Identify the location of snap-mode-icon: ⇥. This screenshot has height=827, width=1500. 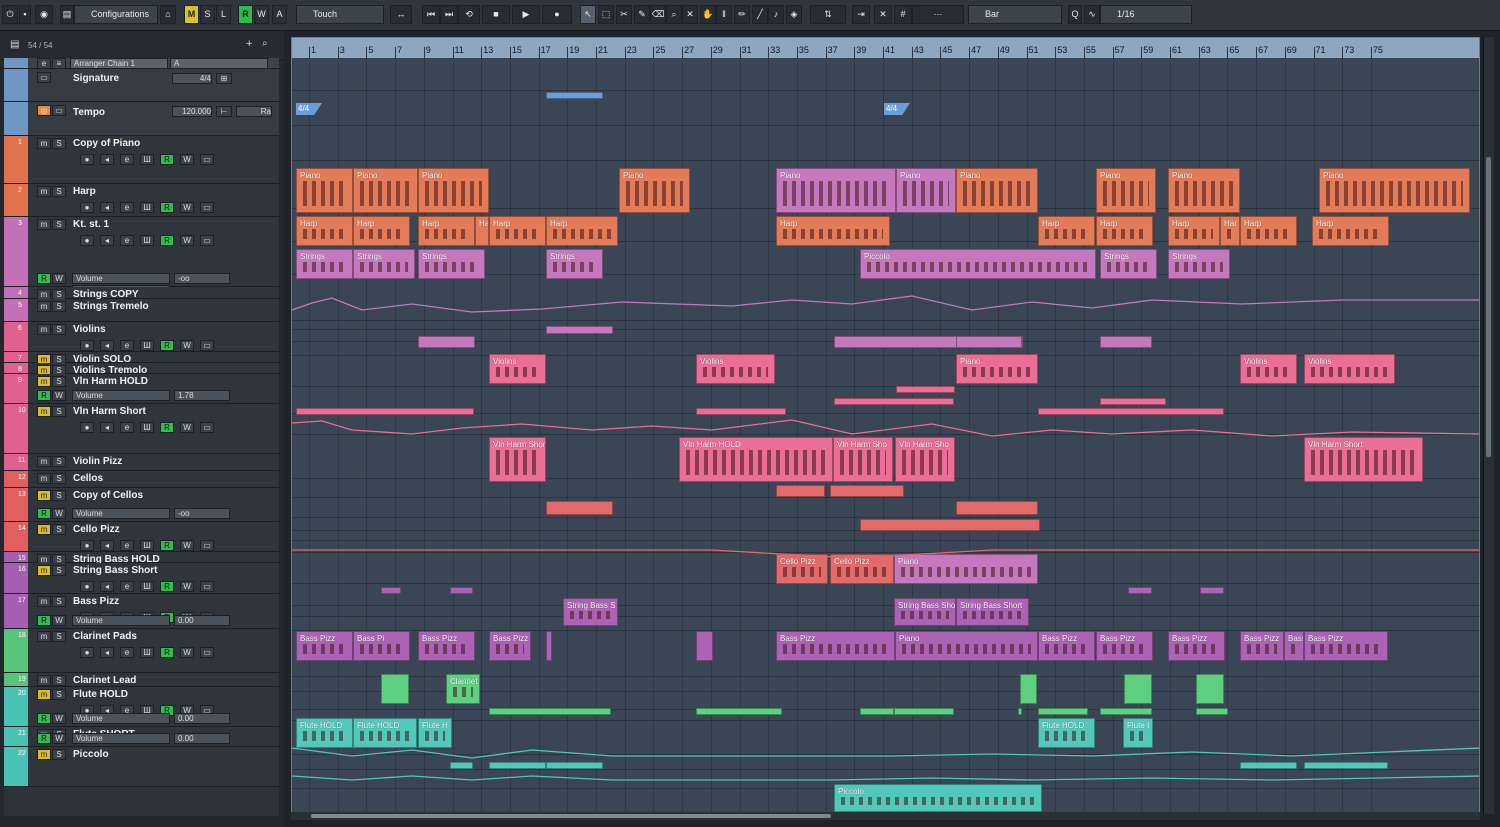
(861, 14).